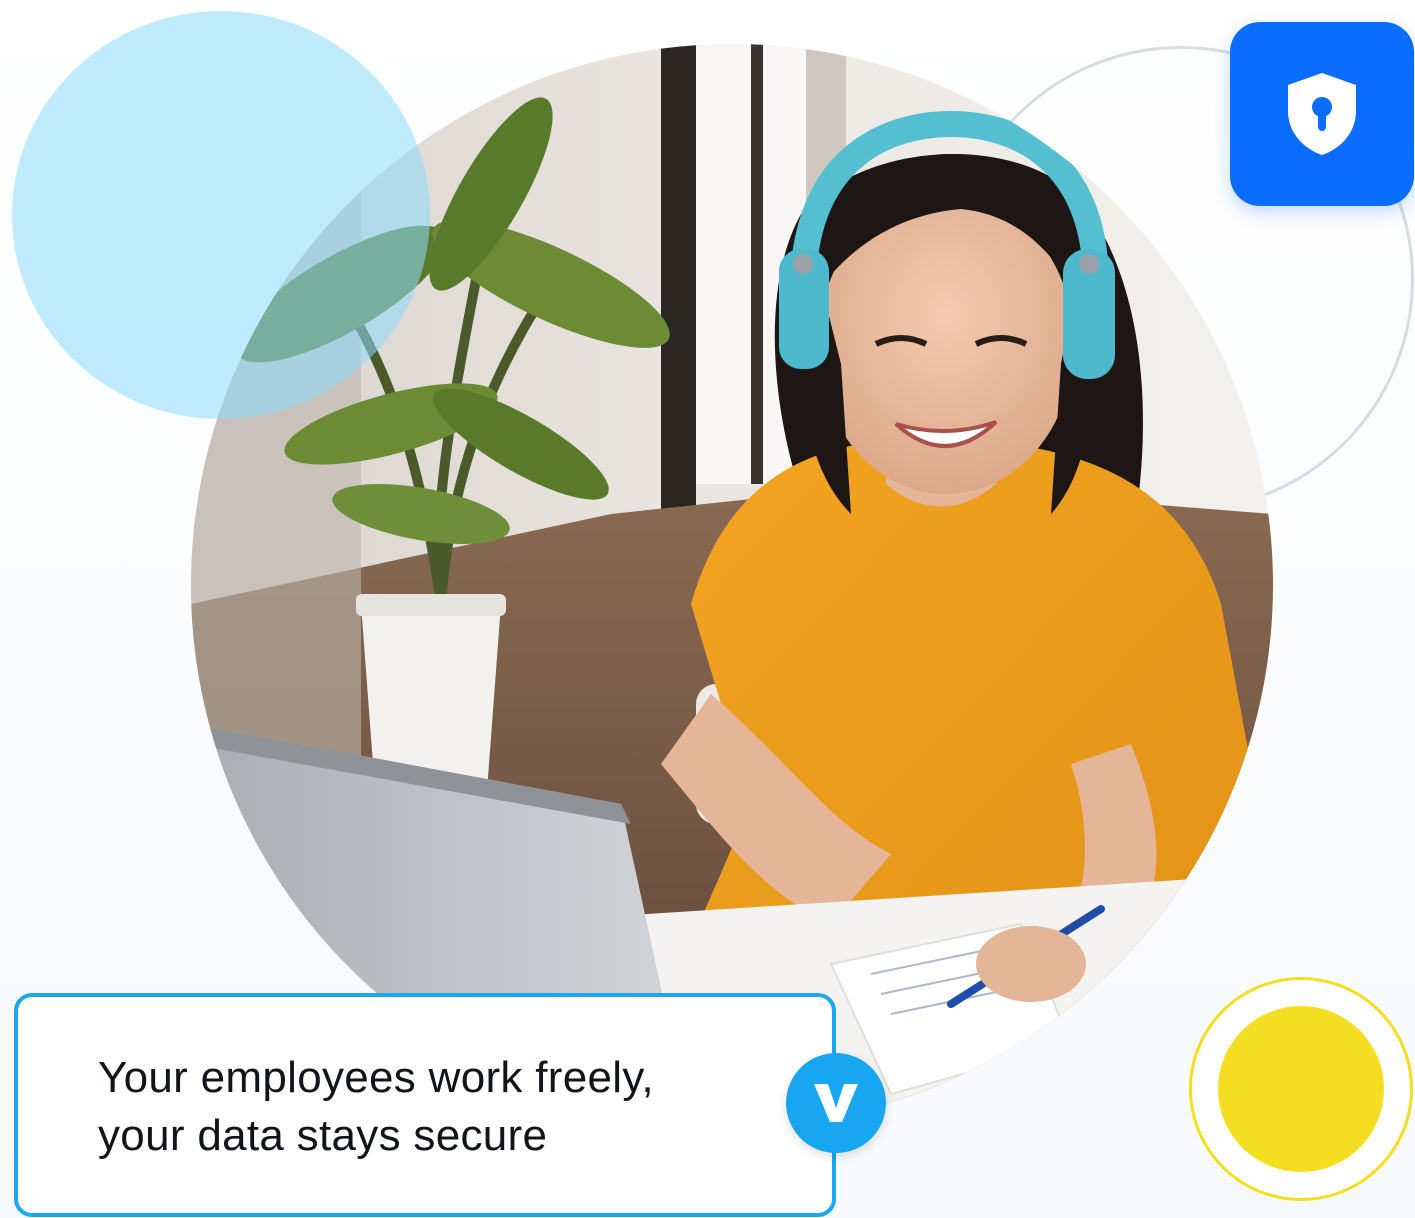 This screenshot has height=1218, width=1415. What do you see at coordinates (376, 1077) in the screenshot?
I see `caption-line-1: Your employees work freely,` at bounding box center [376, 1077].